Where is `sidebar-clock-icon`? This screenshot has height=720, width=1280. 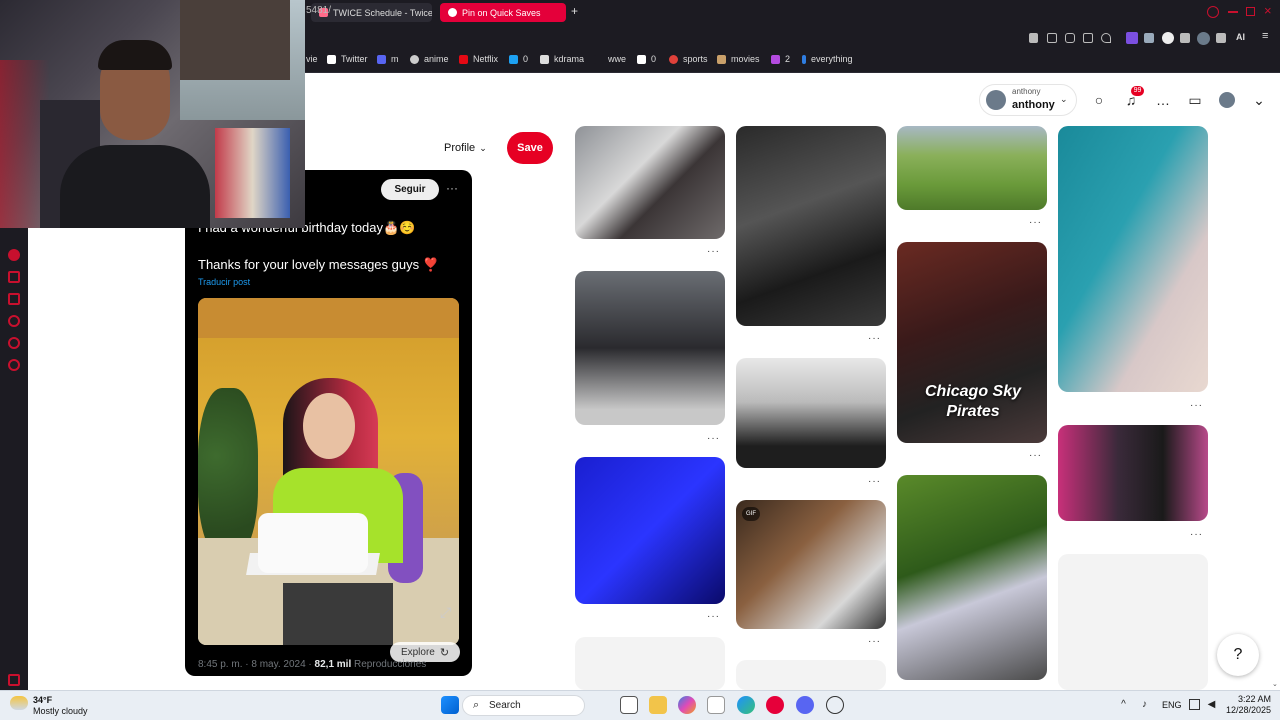
sidebar-clock-icon is located at coordinates (14, 321).